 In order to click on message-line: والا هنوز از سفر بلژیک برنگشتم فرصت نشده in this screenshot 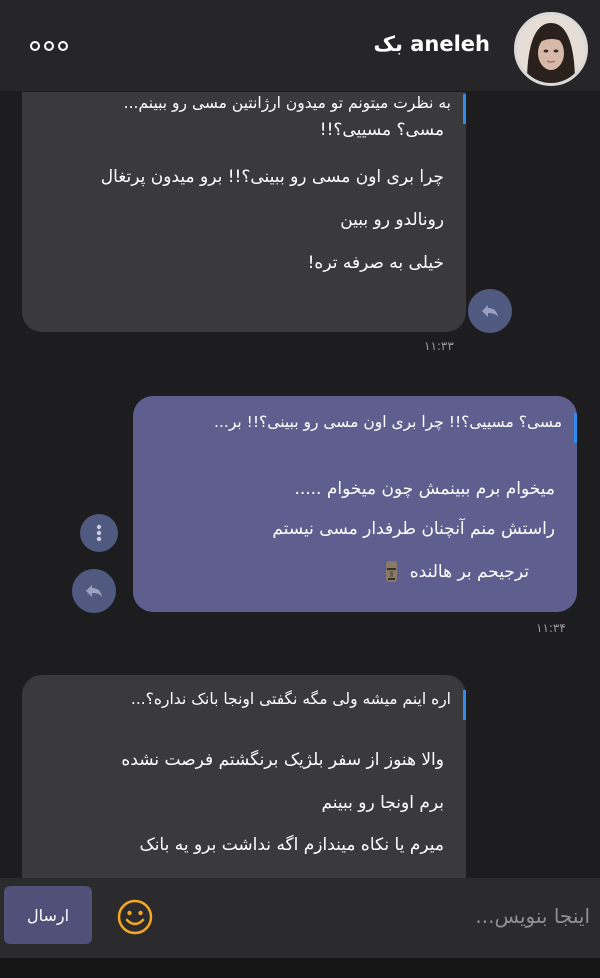, I will do `click(282, 760)`.